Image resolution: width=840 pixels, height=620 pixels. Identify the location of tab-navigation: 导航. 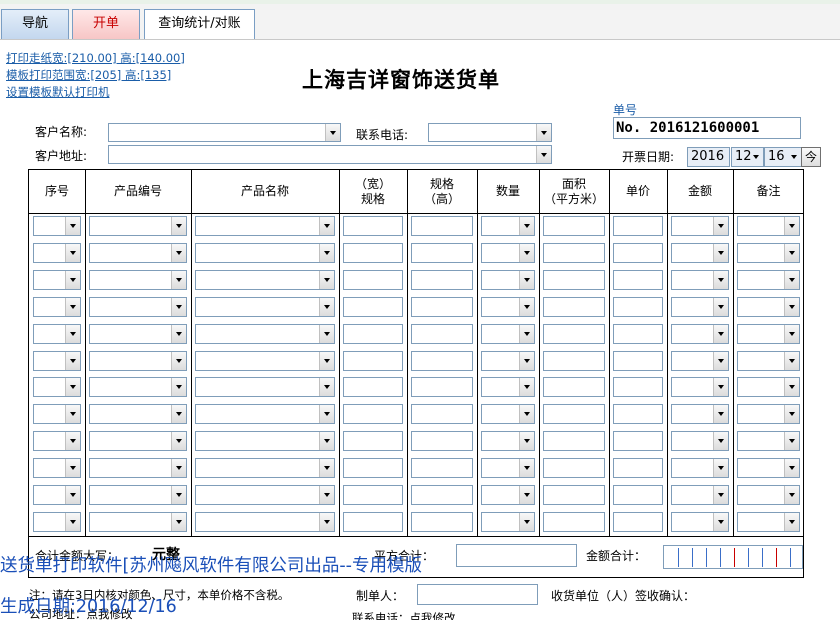
(35, 24).